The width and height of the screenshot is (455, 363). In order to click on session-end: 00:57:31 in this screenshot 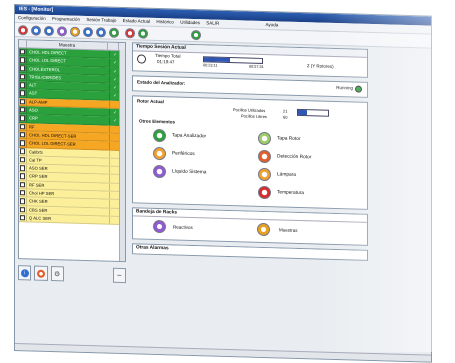, I will do `click(256, 66)`.